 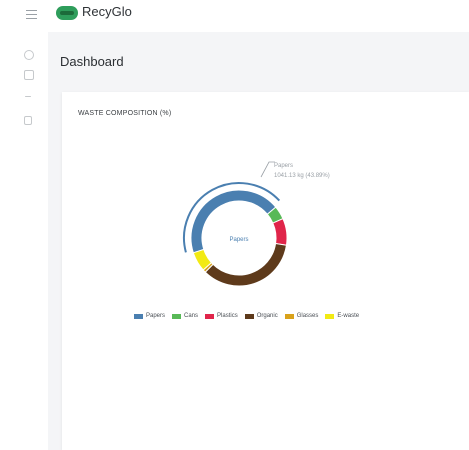 I want to click on legend-label: Cans, so click(x=191, y=316).